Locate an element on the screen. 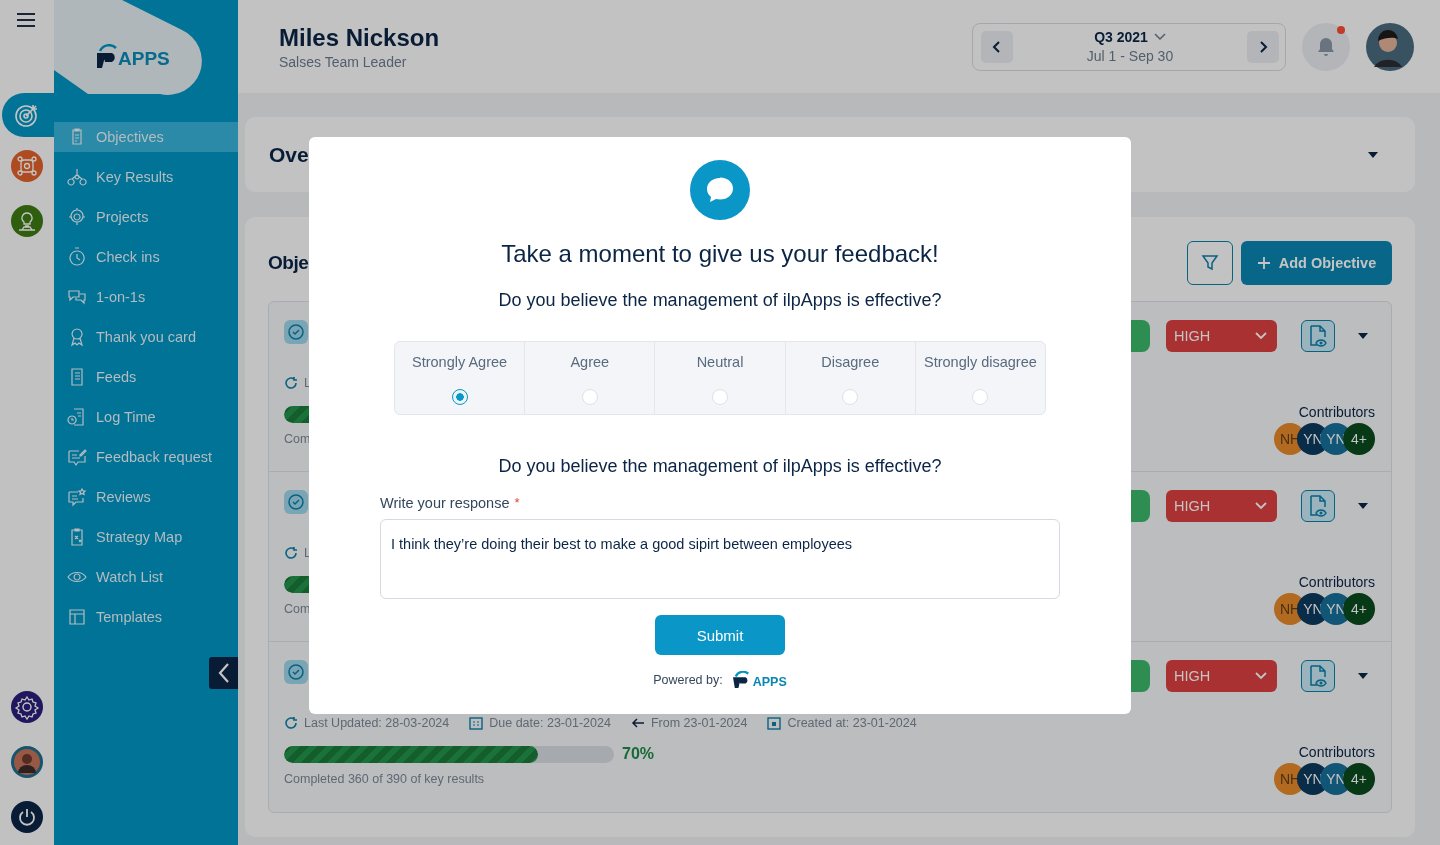 This screenshot has width=1440, height=845. field-label: Write your response is located at coordinates (445, 503).